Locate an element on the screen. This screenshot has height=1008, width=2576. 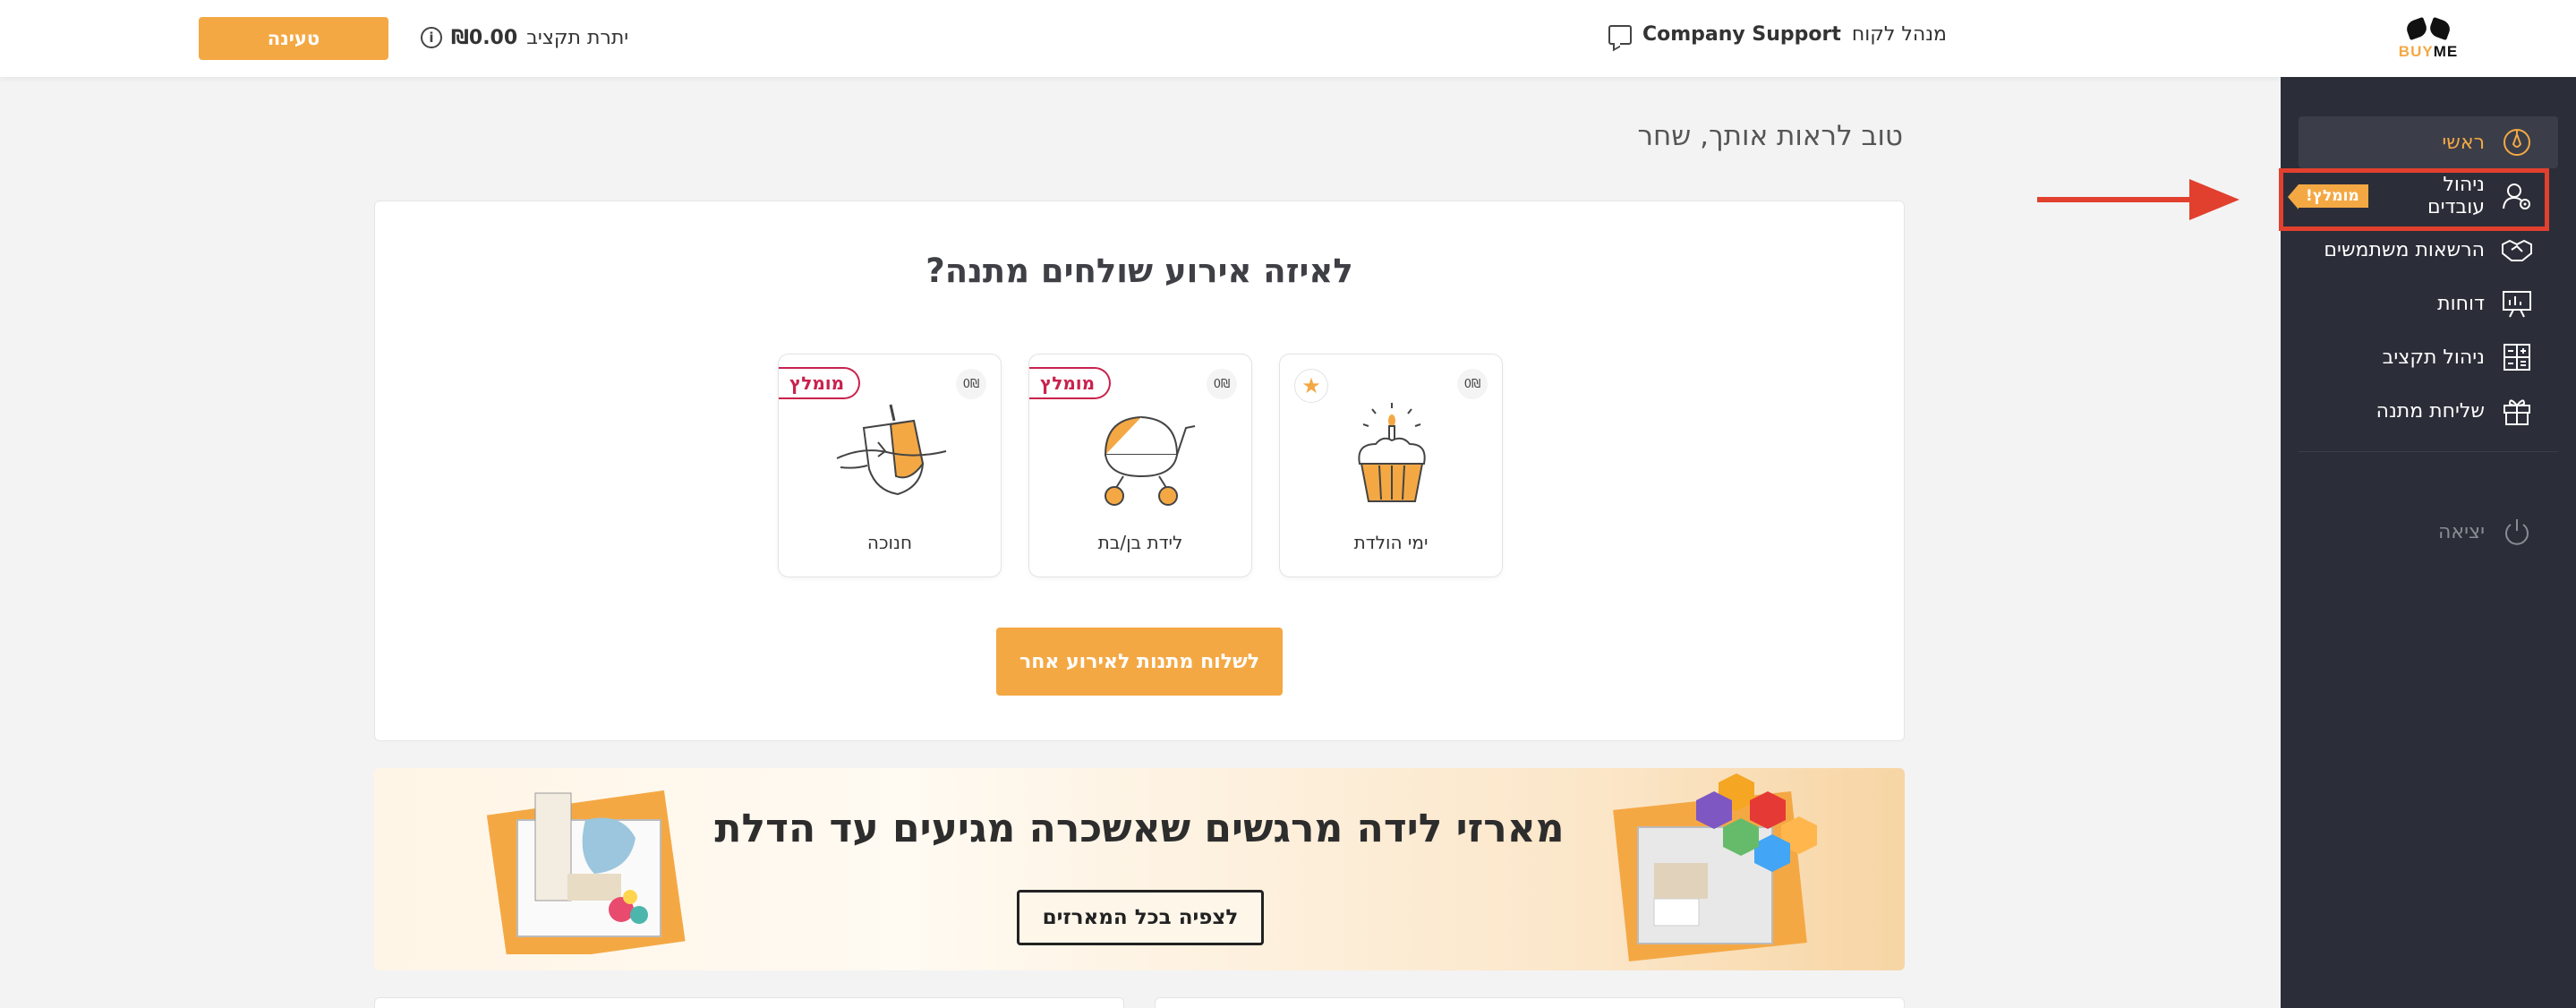
budget-amount: ₪0.00 is located at coordinates (484, 37).